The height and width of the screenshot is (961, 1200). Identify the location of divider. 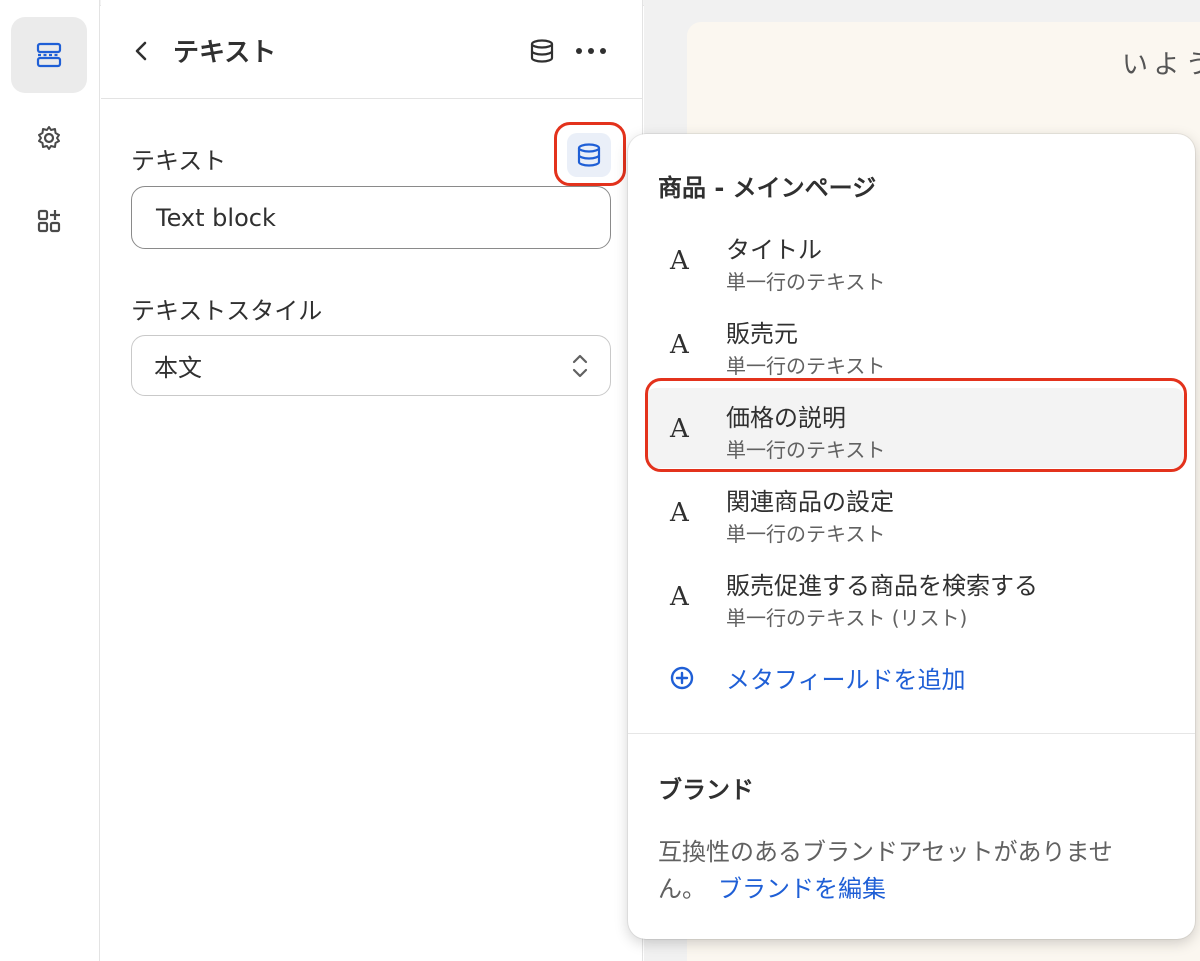
(911, 733).